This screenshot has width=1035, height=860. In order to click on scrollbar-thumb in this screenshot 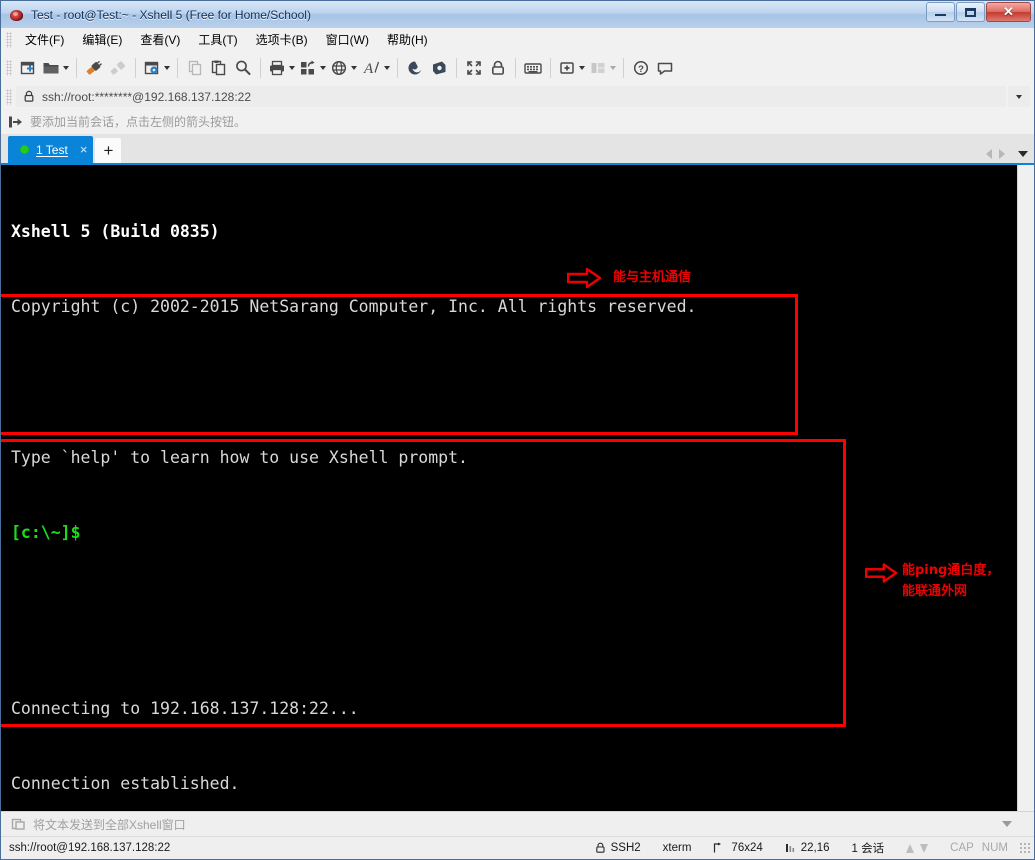, I will do `click(1026, 488)`.